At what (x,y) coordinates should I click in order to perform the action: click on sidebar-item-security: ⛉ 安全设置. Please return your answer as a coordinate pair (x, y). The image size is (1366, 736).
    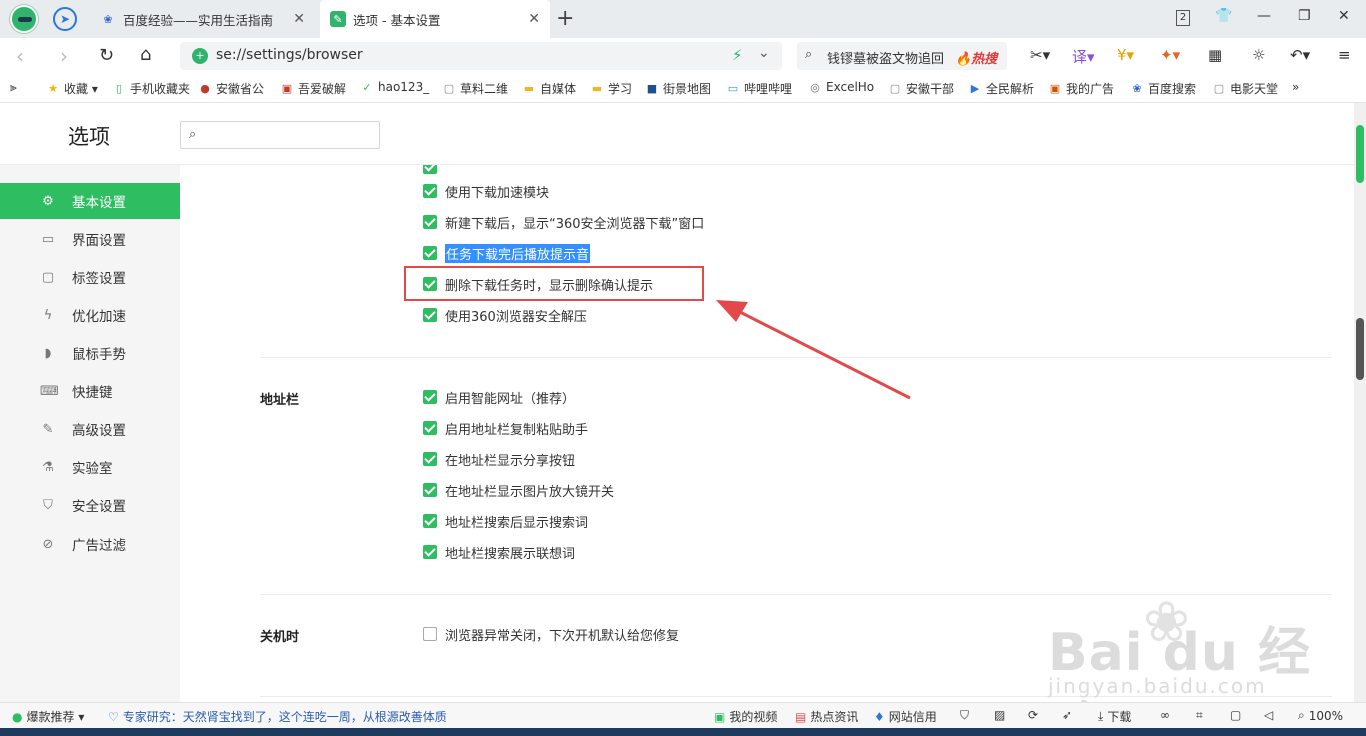
    Looking at the image, I should click on (90, 505).